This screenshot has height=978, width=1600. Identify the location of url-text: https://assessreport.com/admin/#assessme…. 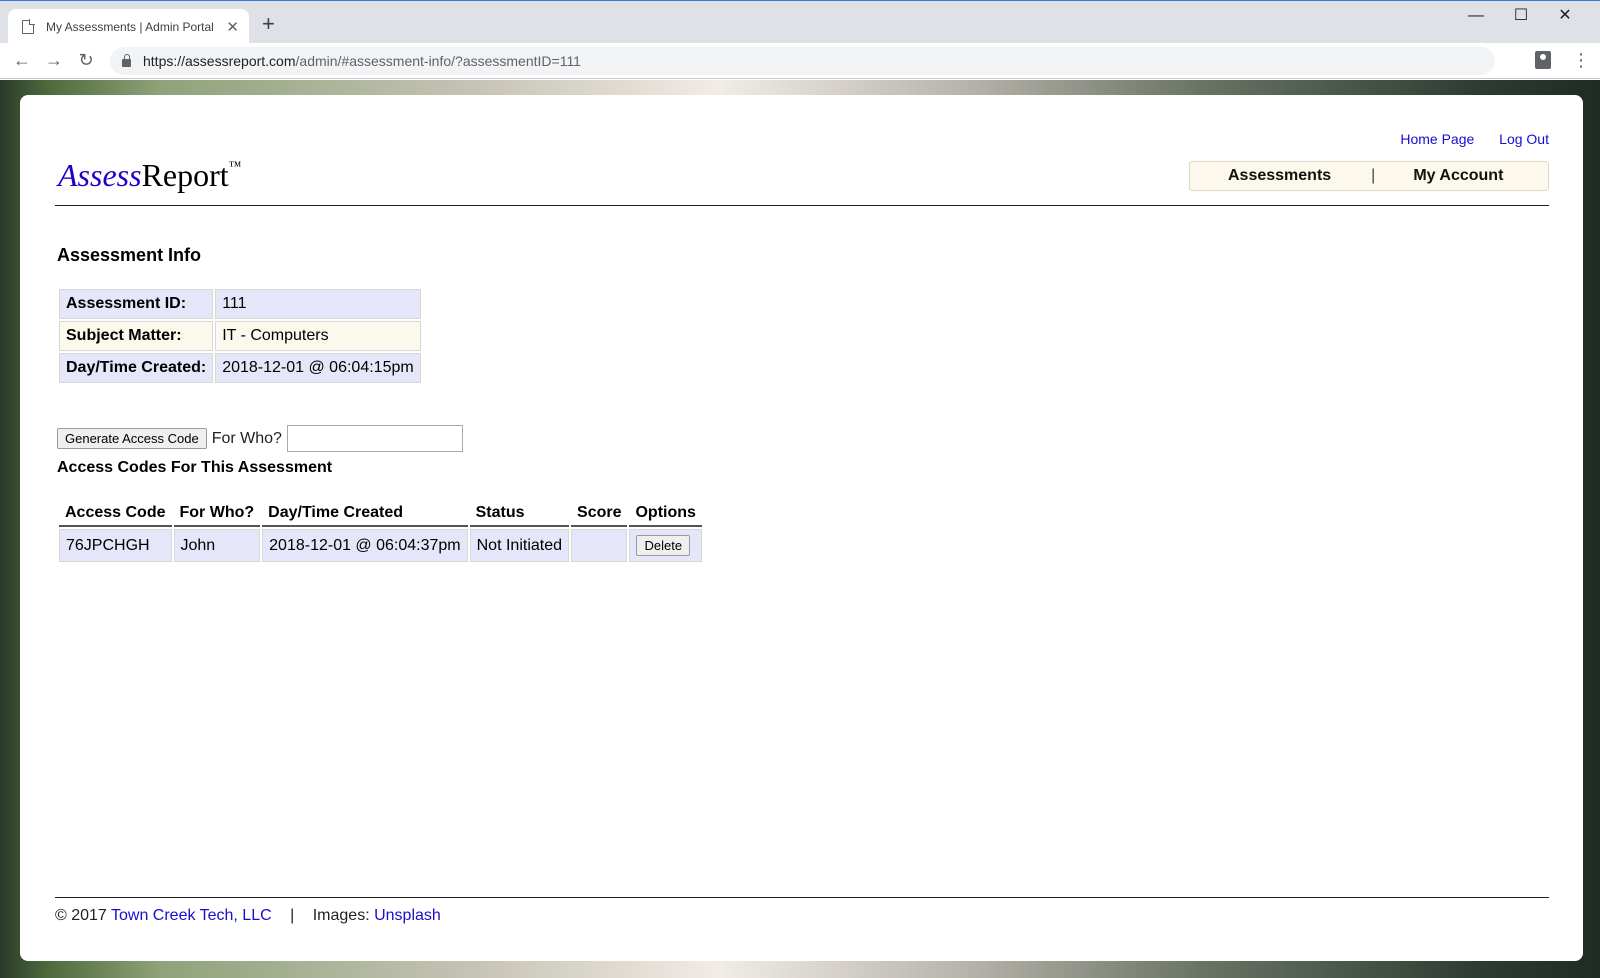
(362, 61).